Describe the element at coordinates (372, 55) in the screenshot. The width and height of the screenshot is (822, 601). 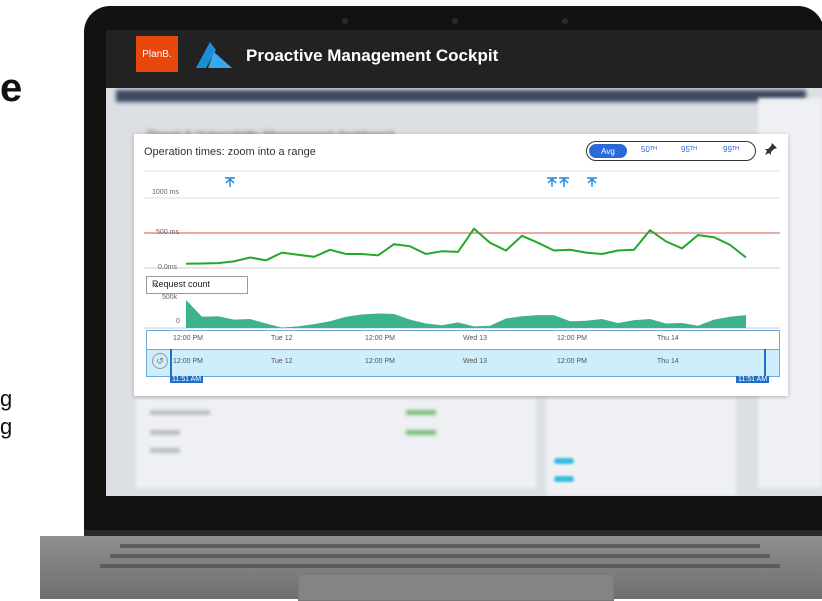
I see `app-title: Proactive Management Cockpit` at that location.